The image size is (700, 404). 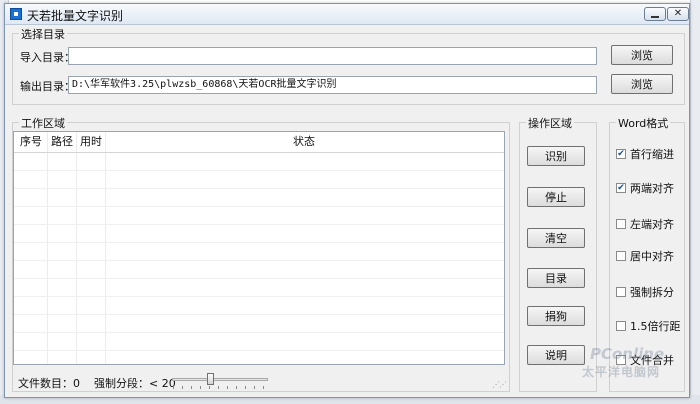 I want to click on option-force-split: 强制拆分, so click(x=645, y=292).